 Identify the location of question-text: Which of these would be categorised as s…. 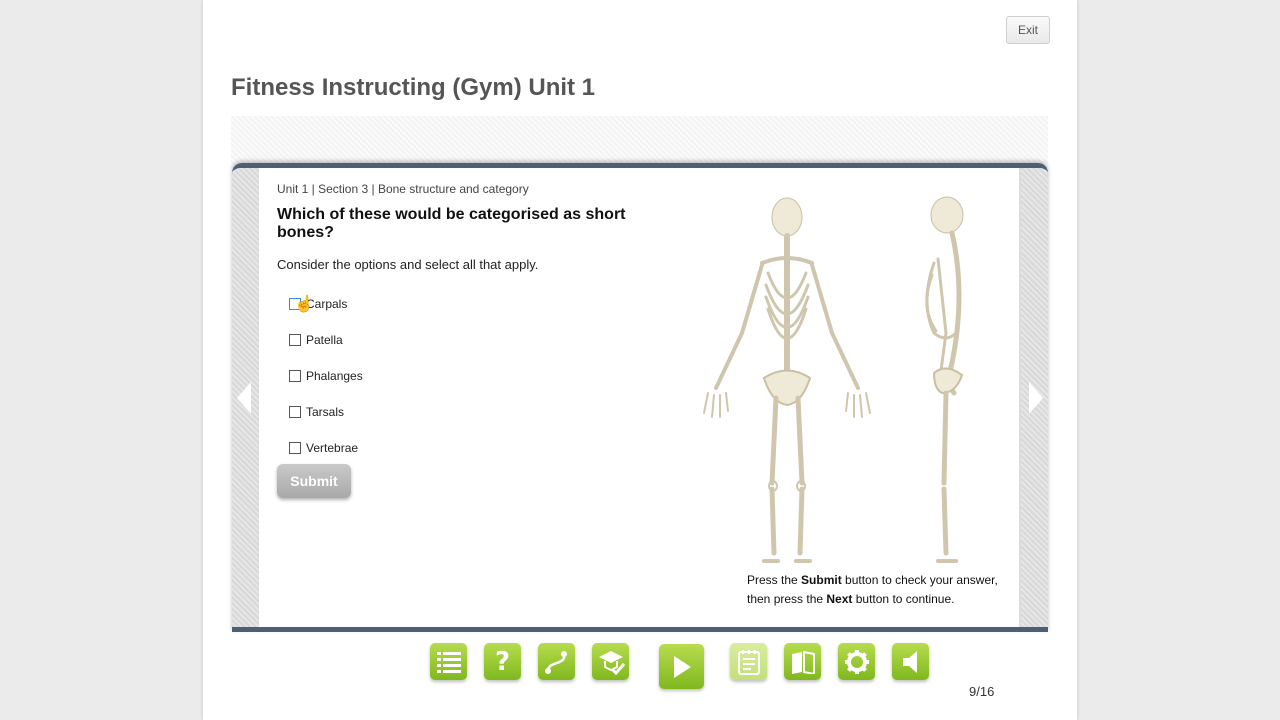
(451, 223).